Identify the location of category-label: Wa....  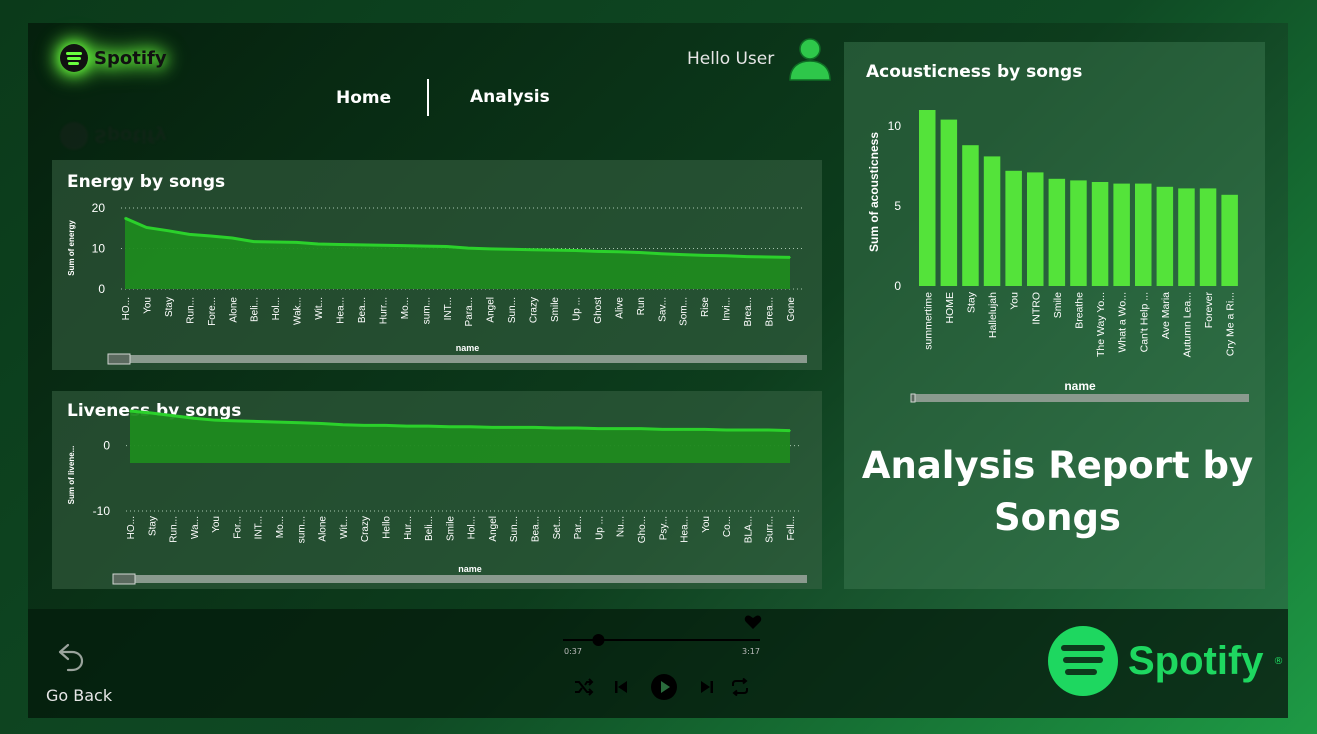
(195, 527).